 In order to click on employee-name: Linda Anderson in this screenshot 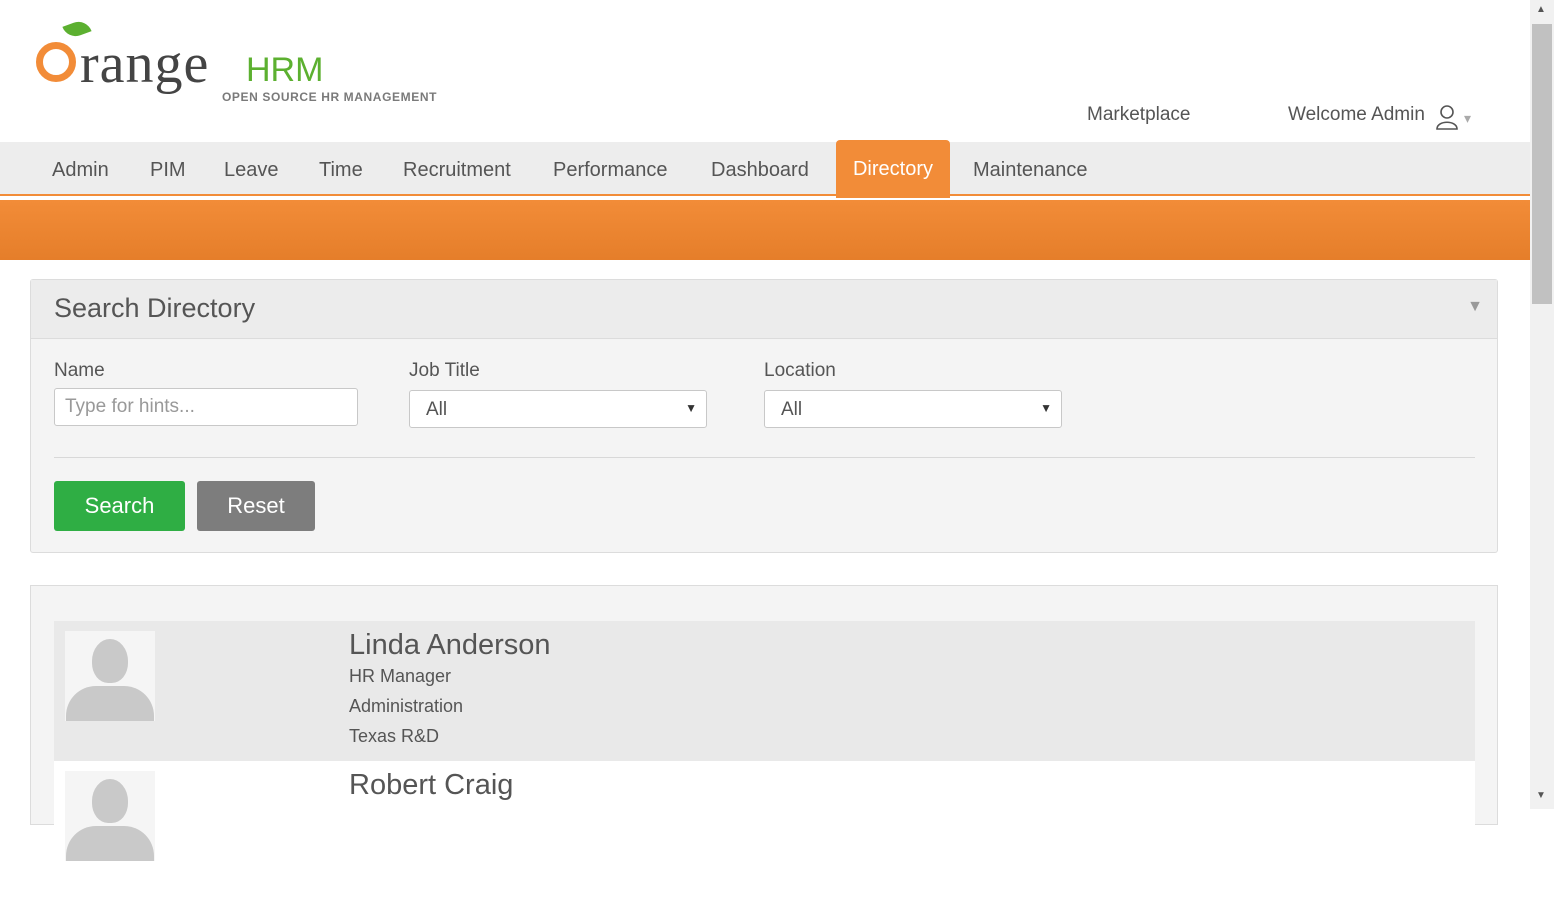, I will do `click(450, 645)`.